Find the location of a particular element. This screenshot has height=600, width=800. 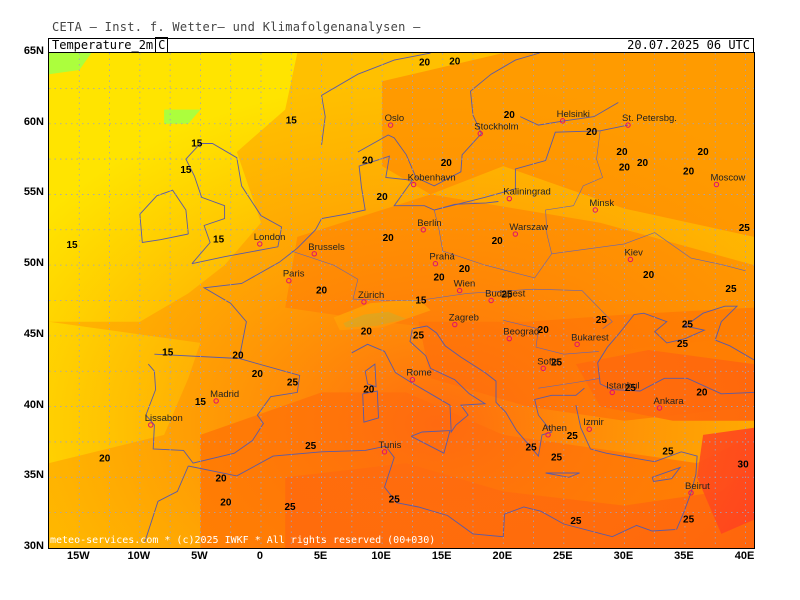

city-label: Kaliningrad is located at coordinates (527, 192).